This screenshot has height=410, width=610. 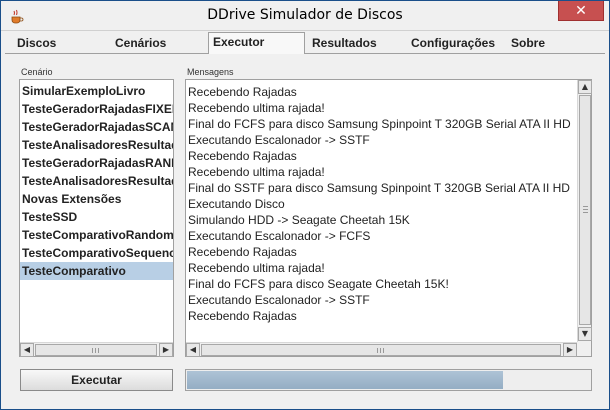 I want to click on scroll-corner, so click(x=584, y=349).